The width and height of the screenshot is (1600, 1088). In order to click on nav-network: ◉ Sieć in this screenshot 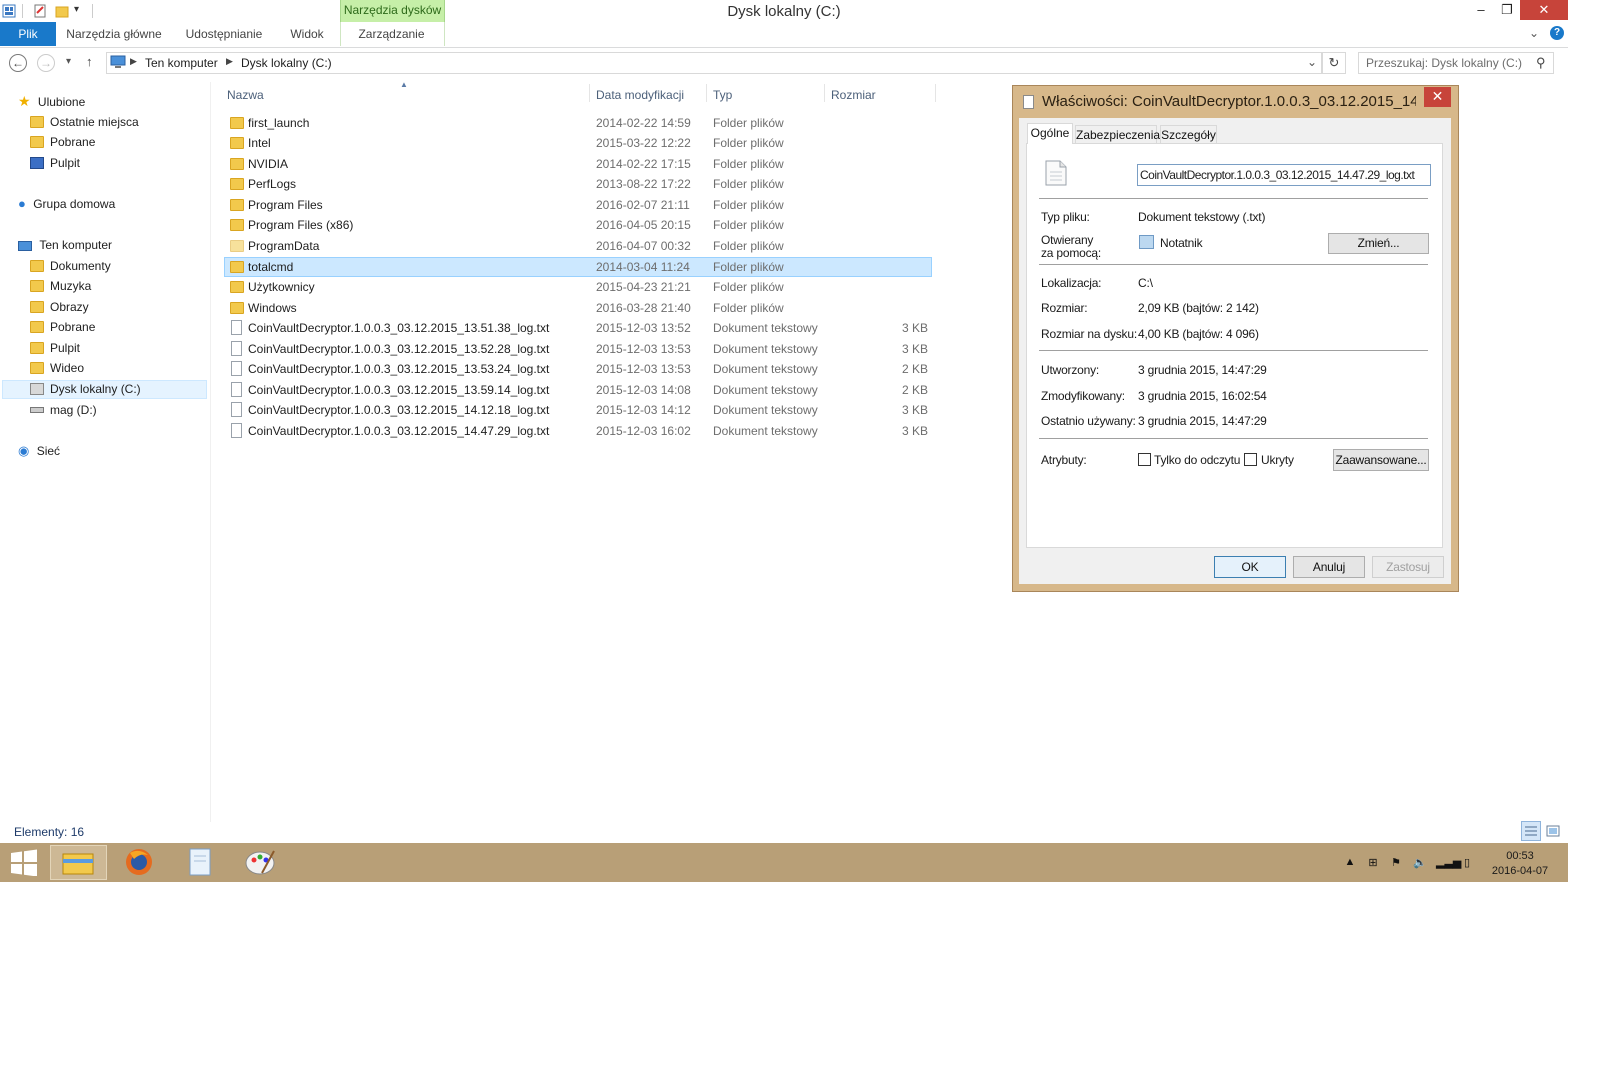, I will do `click(39, 451)`.